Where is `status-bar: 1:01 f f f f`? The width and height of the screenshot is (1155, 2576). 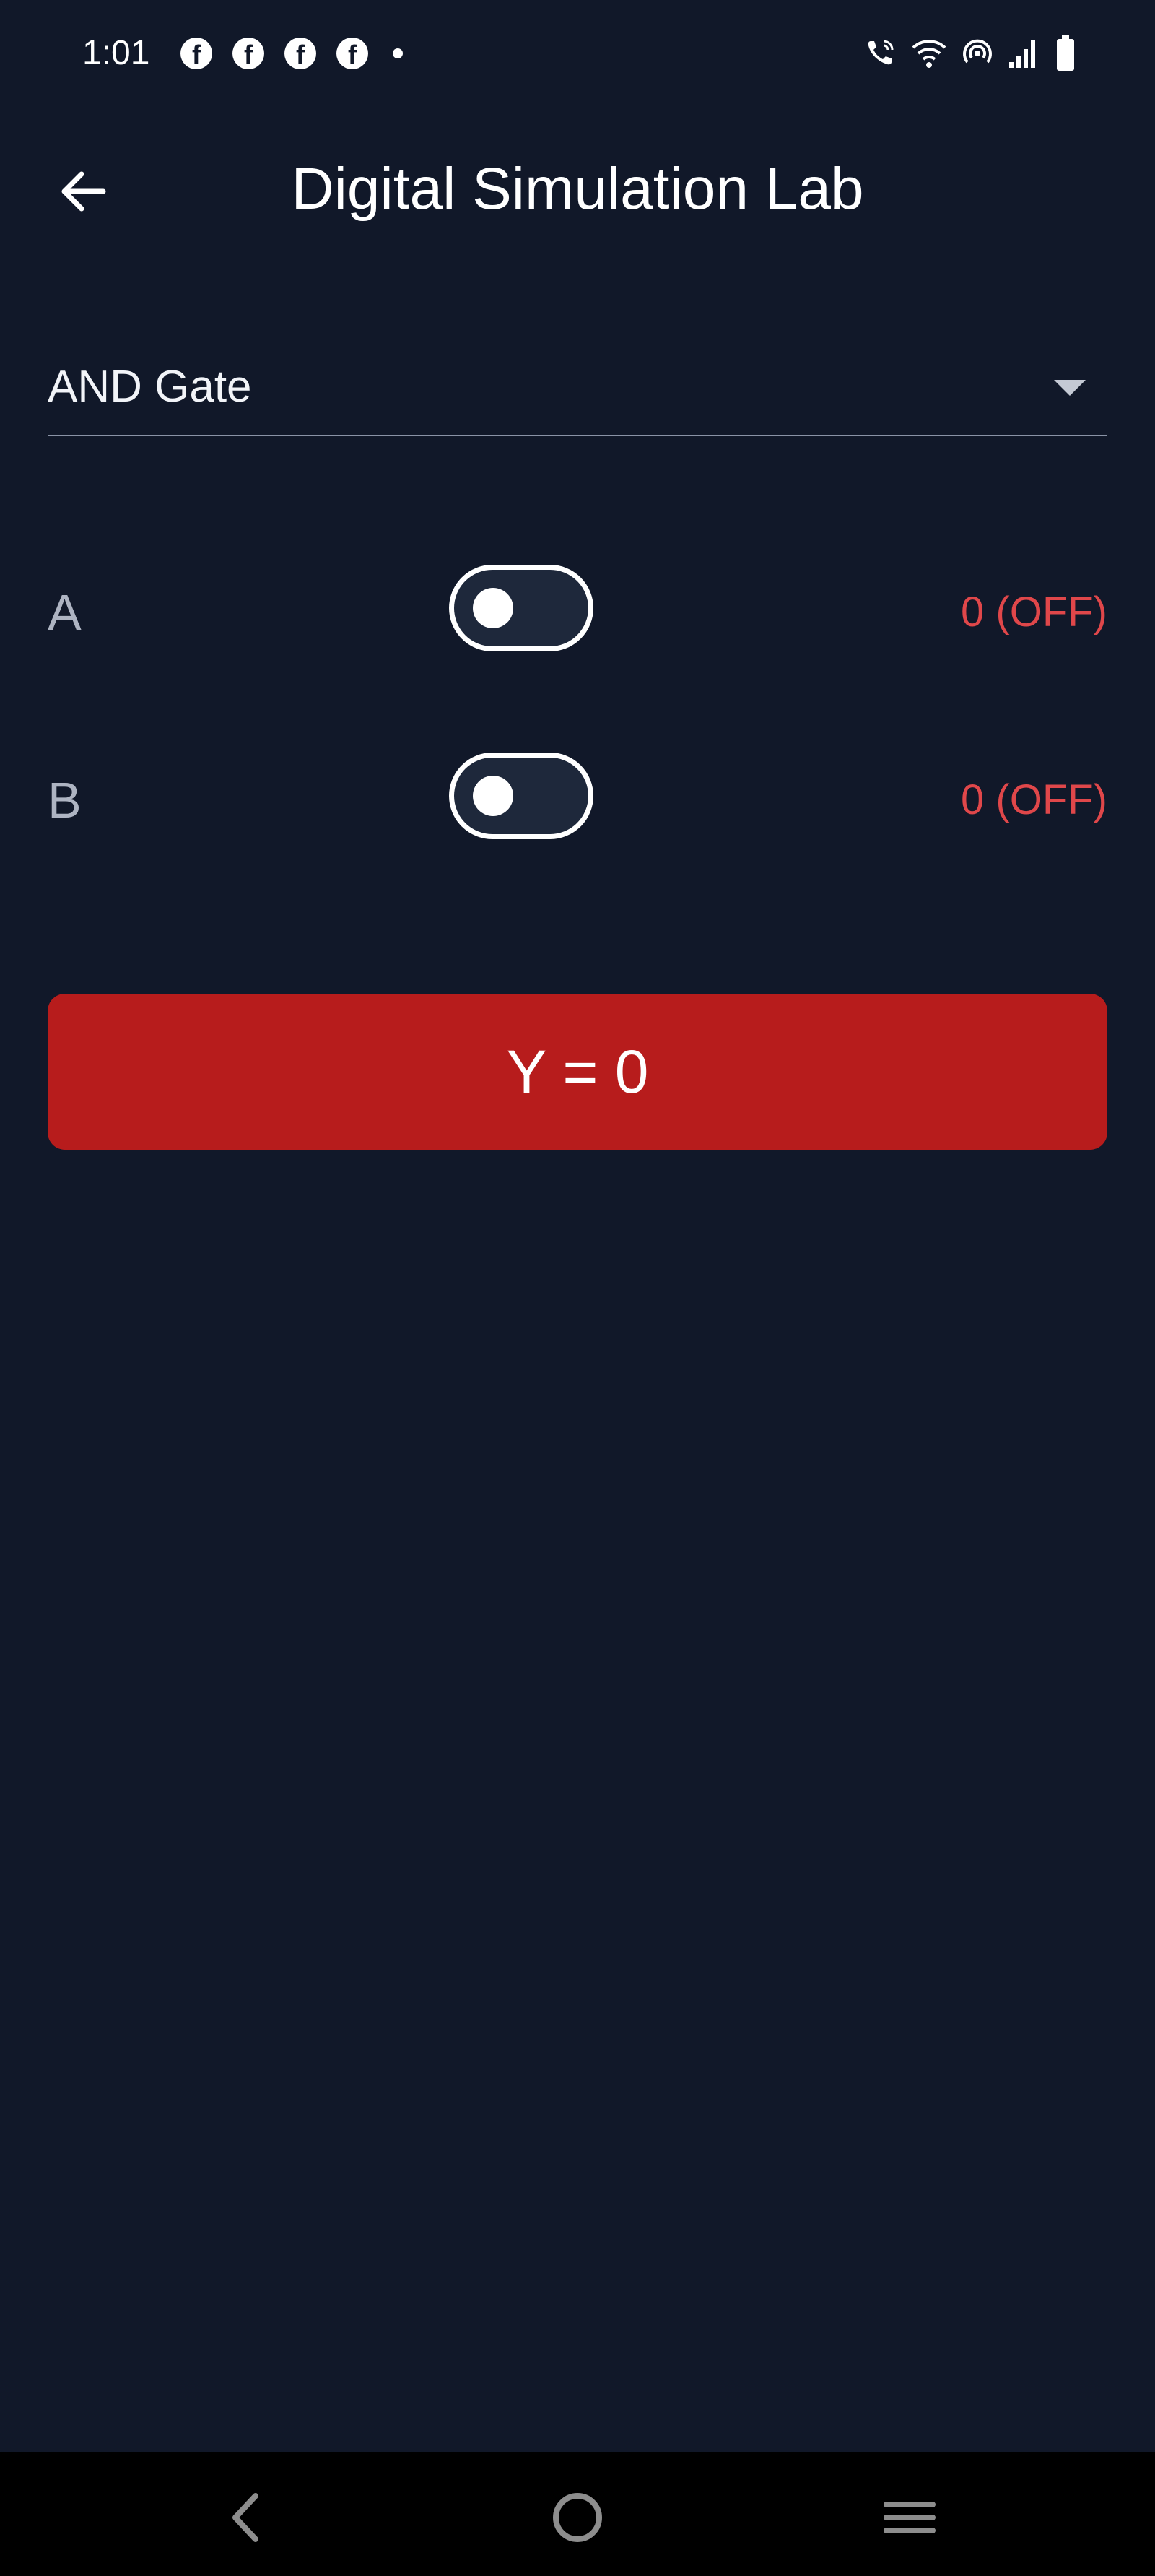 status-bar: 1:01 f f f f is located at coordinates (577, 54).